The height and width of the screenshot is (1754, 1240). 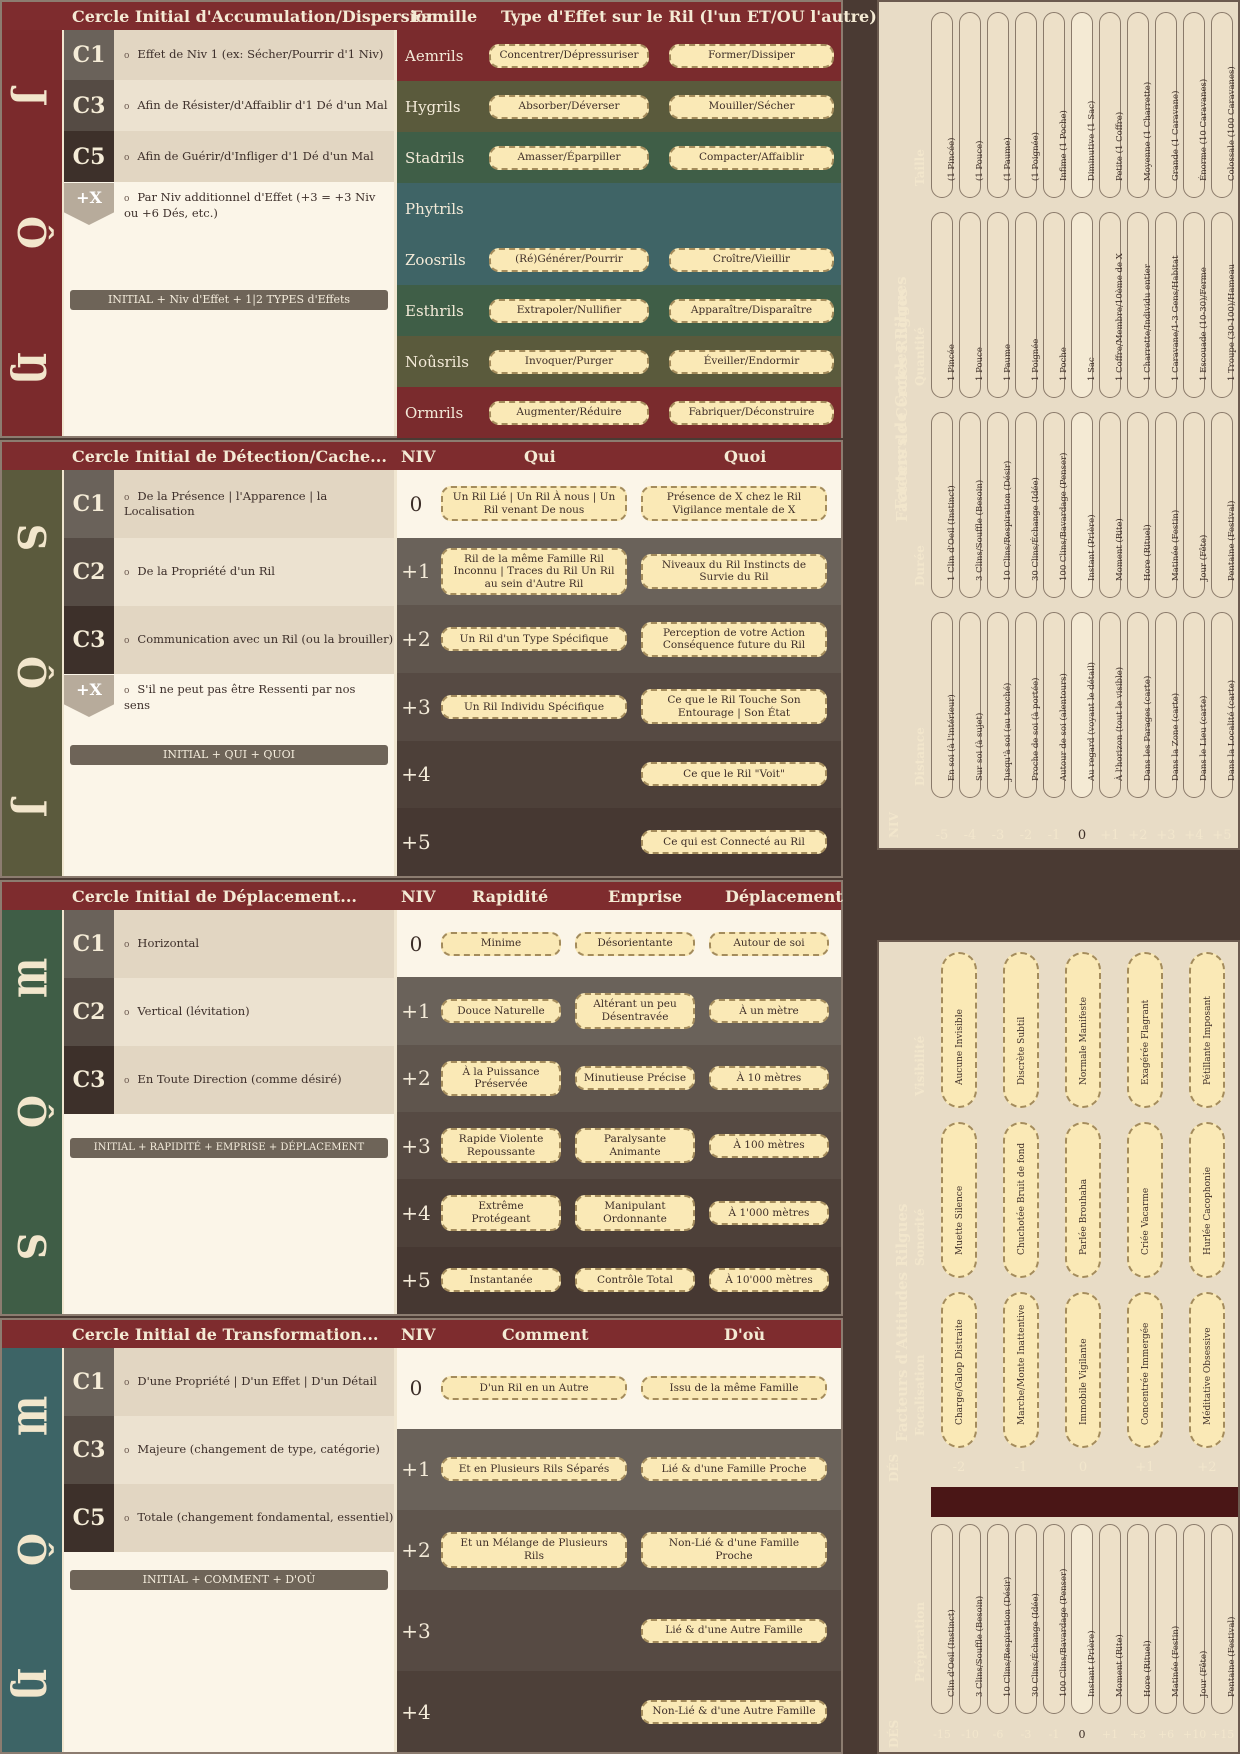 What do you see at coordinates (32, 1550) in the screenshot?
I see `letter-band: ƜÔŊ` at bounding box center [32, 1550].